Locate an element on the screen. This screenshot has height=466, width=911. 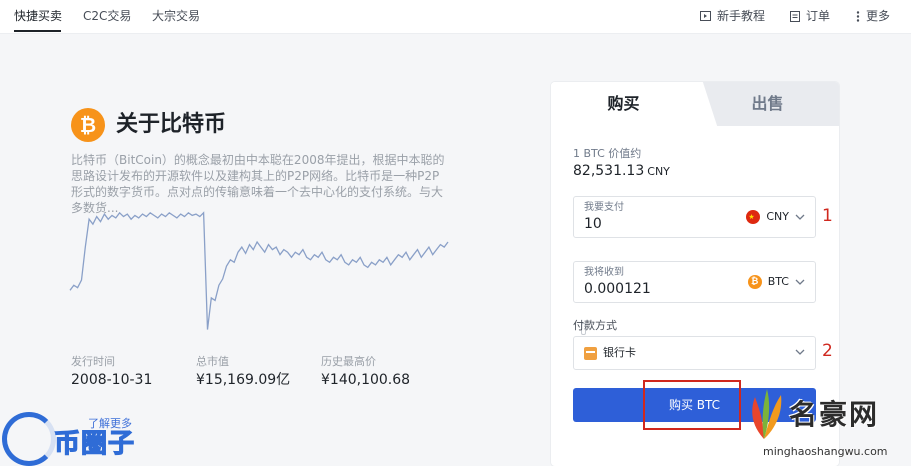
video-icon is located at coordinates (705, 16).